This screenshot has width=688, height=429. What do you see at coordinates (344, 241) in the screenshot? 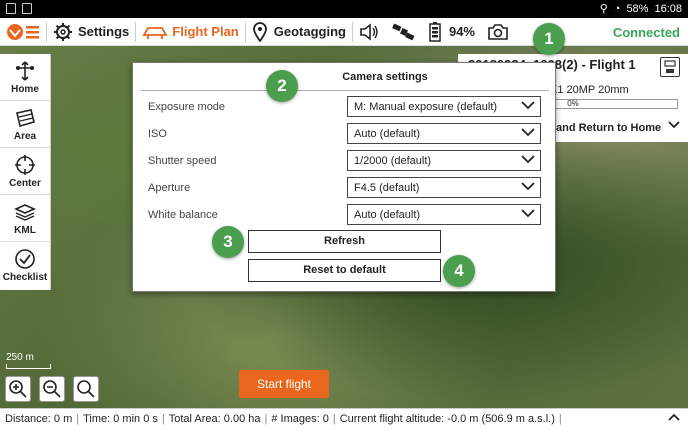
I see `refresh-button: Refresh` at bounding box center [344, 241].